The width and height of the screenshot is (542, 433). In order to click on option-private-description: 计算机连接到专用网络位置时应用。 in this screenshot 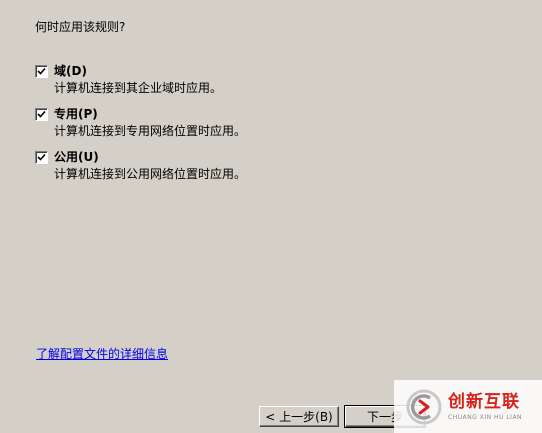, I will do `click(150, 131)`.